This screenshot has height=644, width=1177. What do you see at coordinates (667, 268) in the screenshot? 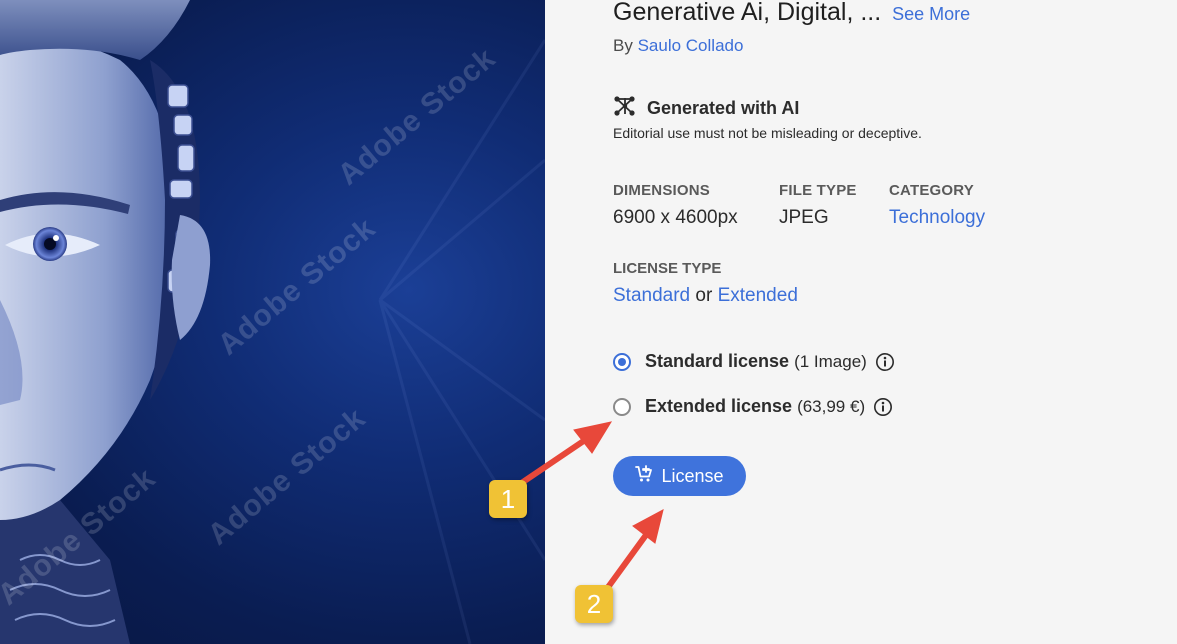
I see `license-type-label: LICENSE TYPE` at bounding box center [667, 268].